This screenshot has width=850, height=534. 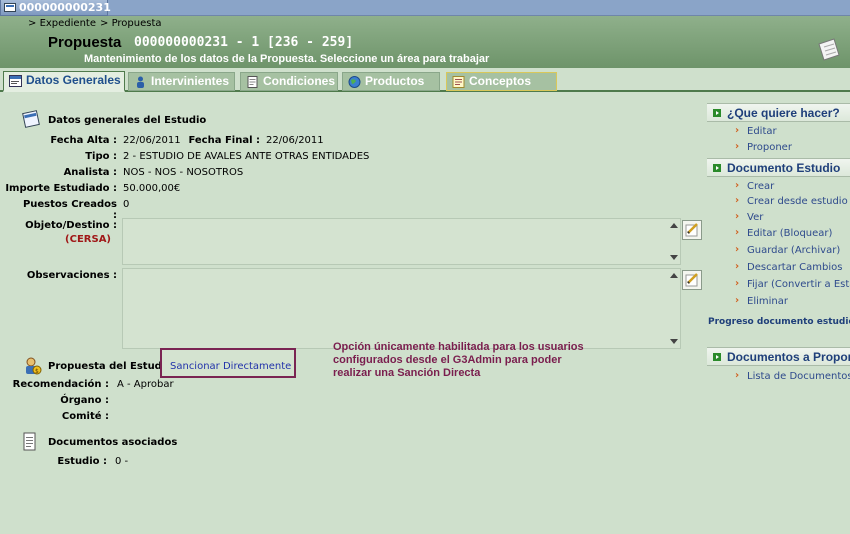 I want to click on breadcrumb-propuesta: Propuesta, so click(x=131, y=23).